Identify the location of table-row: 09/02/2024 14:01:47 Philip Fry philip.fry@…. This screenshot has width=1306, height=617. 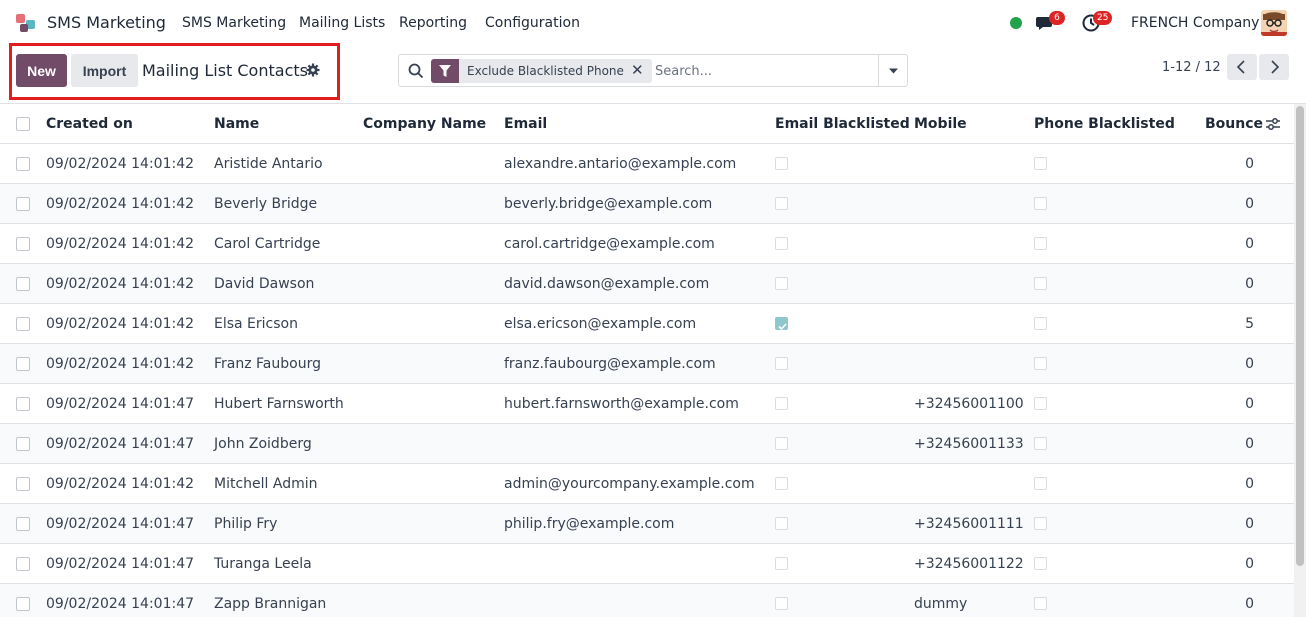
(647, 524).